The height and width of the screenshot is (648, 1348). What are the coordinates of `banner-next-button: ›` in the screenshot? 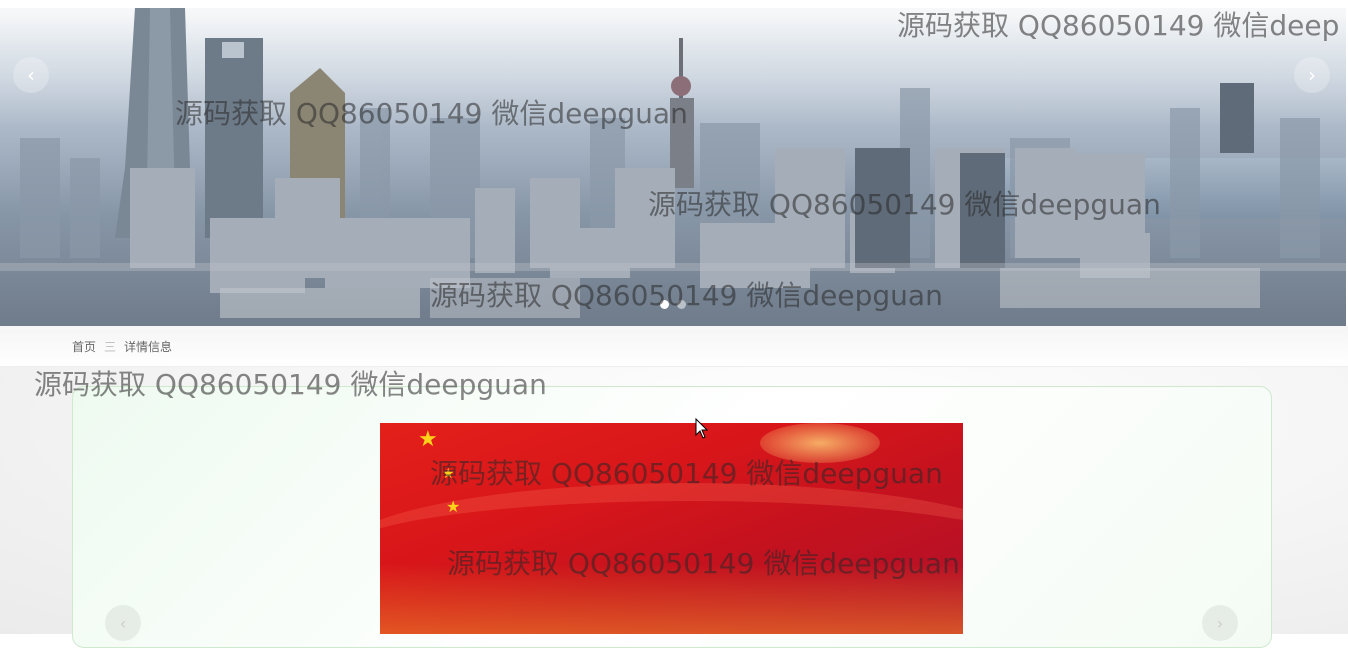 It's located at (1312, 75).